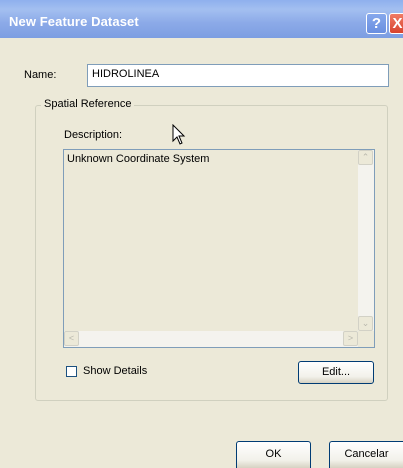  I want to click on mouse-pointer-icon, so click(179, 134).